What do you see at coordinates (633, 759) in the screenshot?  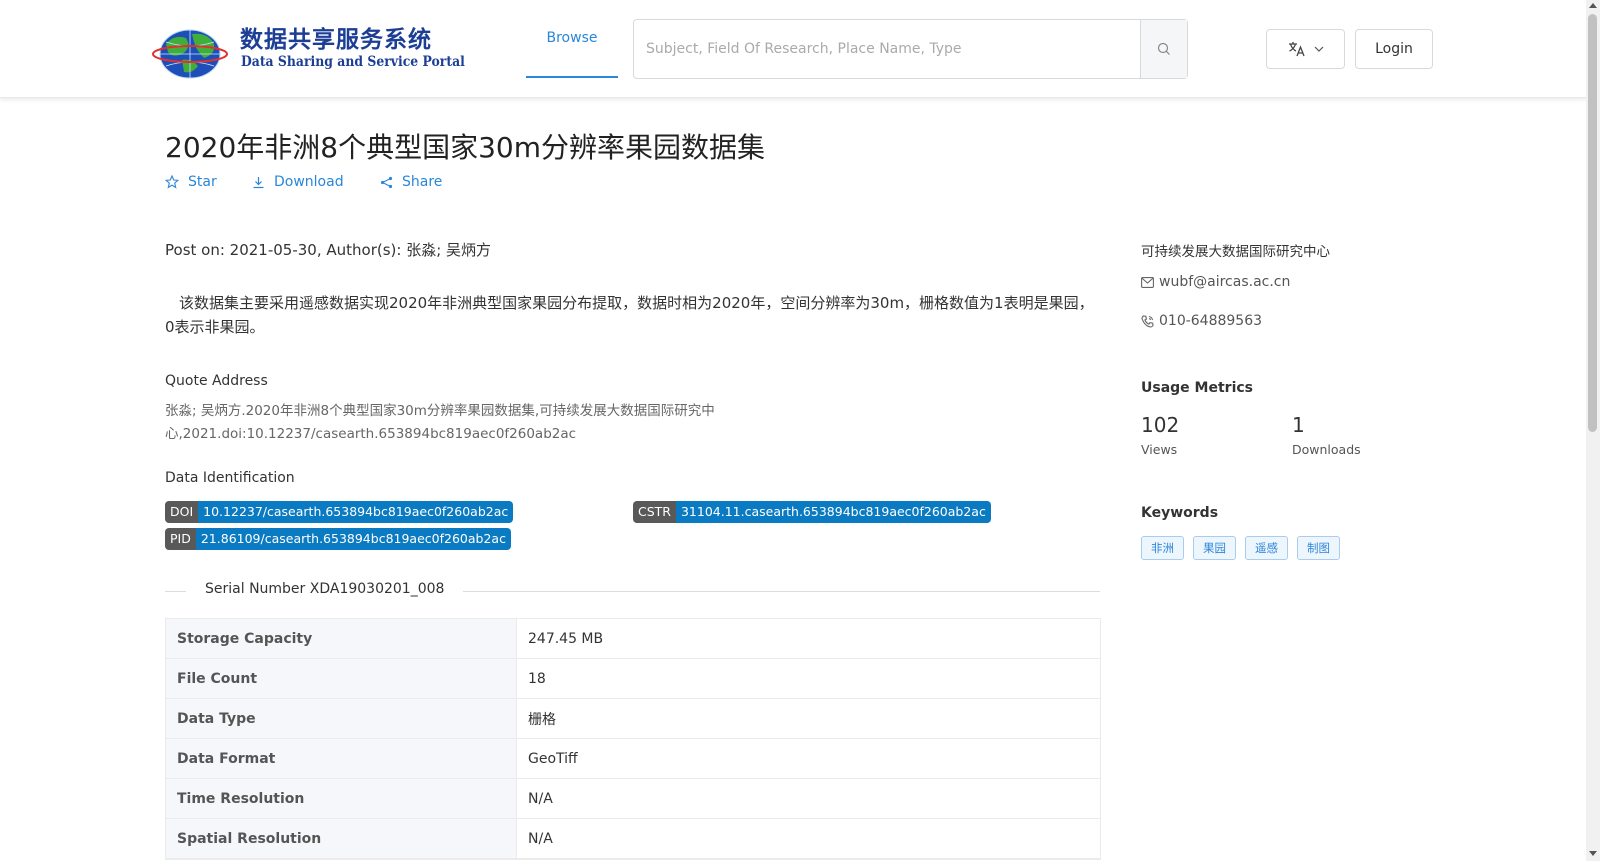 I see `table-row: Data Format GeoTiff` at bounding box center [633, 759].